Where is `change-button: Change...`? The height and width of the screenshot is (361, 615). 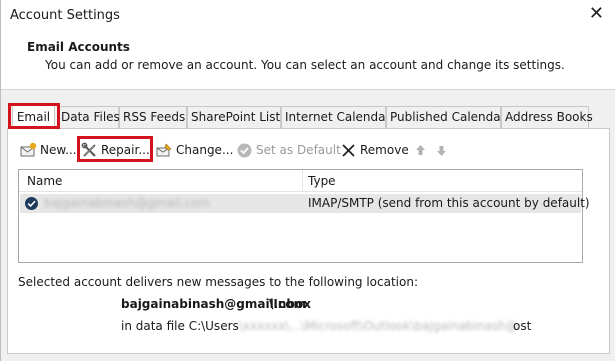
change-button: Change... is located at coordinates (194, 150).